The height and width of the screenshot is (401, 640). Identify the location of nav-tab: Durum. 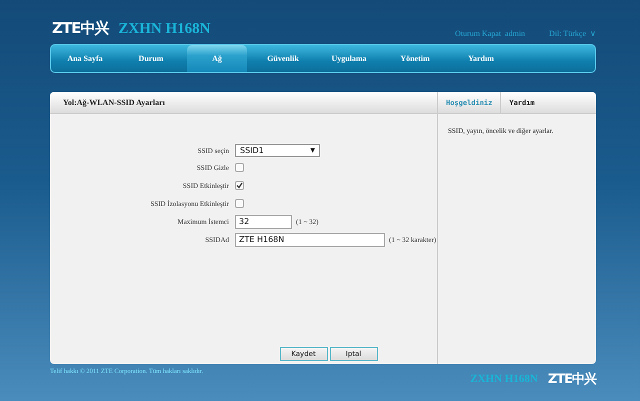
(151, 58).